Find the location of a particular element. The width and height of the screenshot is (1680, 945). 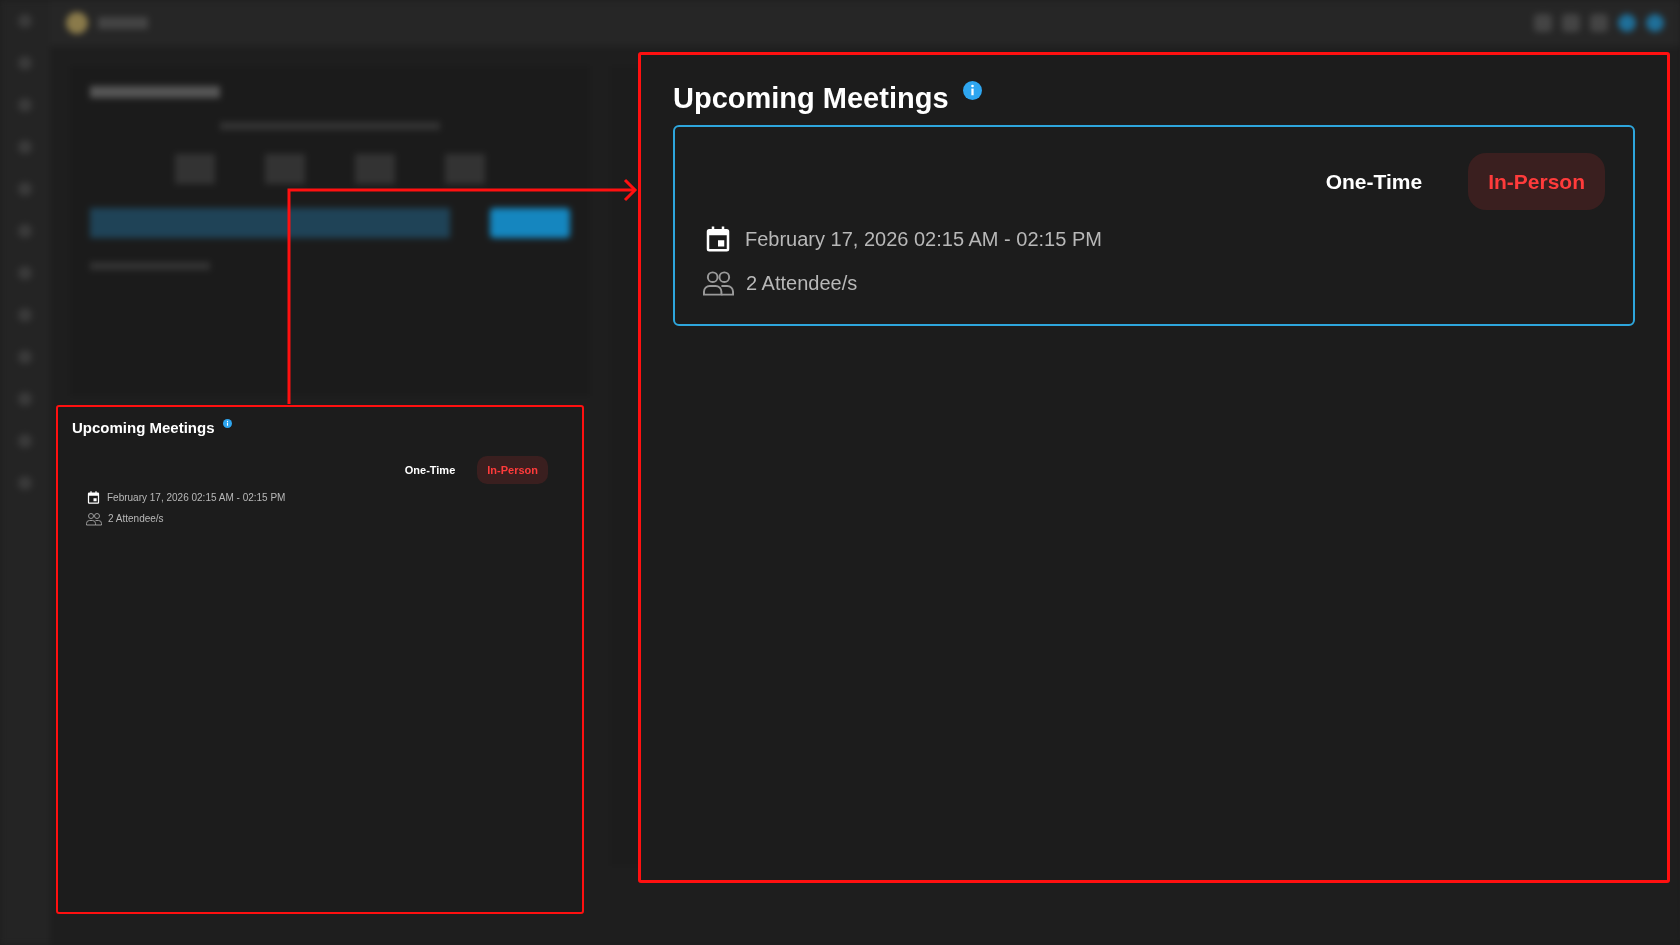

calendar-icon is located at coordinates (93, 497).